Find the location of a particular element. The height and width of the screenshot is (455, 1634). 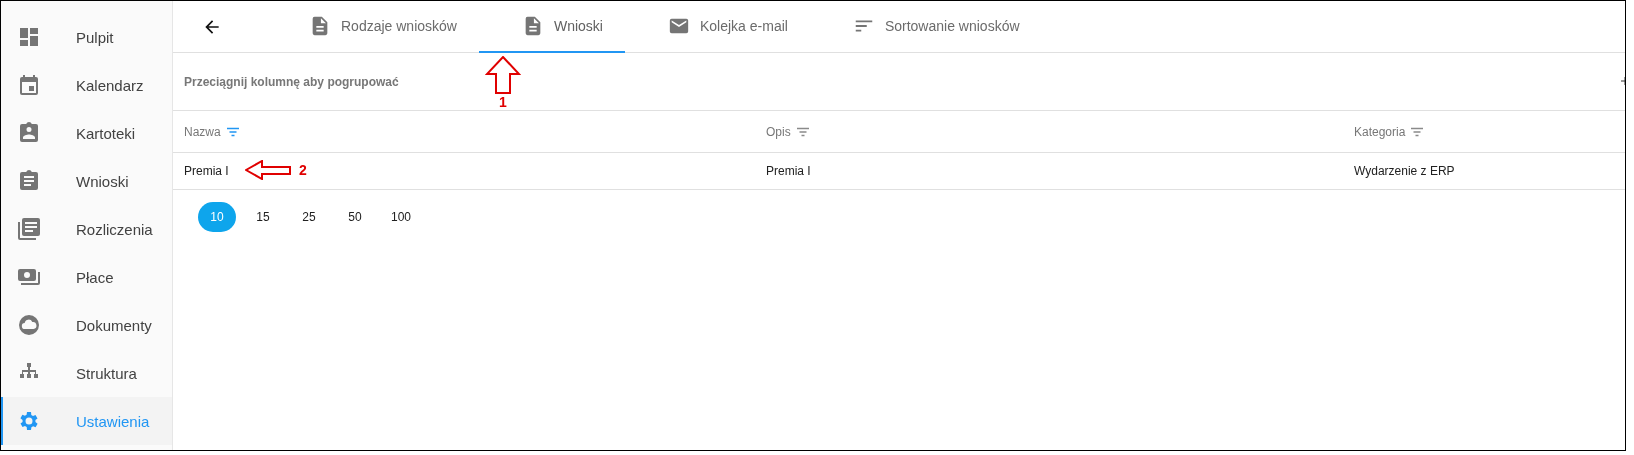

sidebar-item: Płace is located at coordinates (86, 277).